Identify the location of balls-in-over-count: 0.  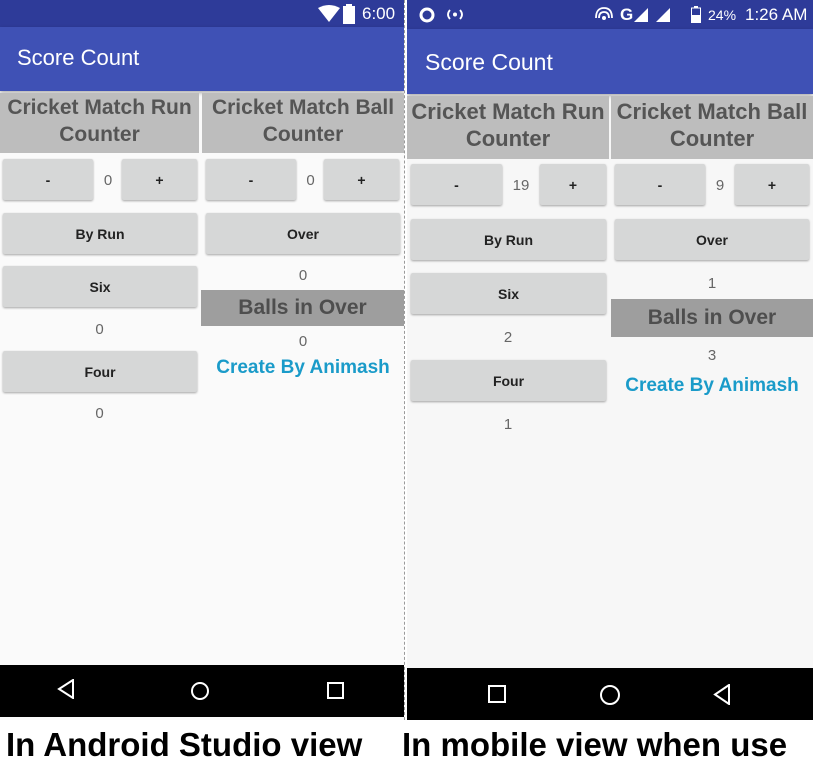
(303, 341).